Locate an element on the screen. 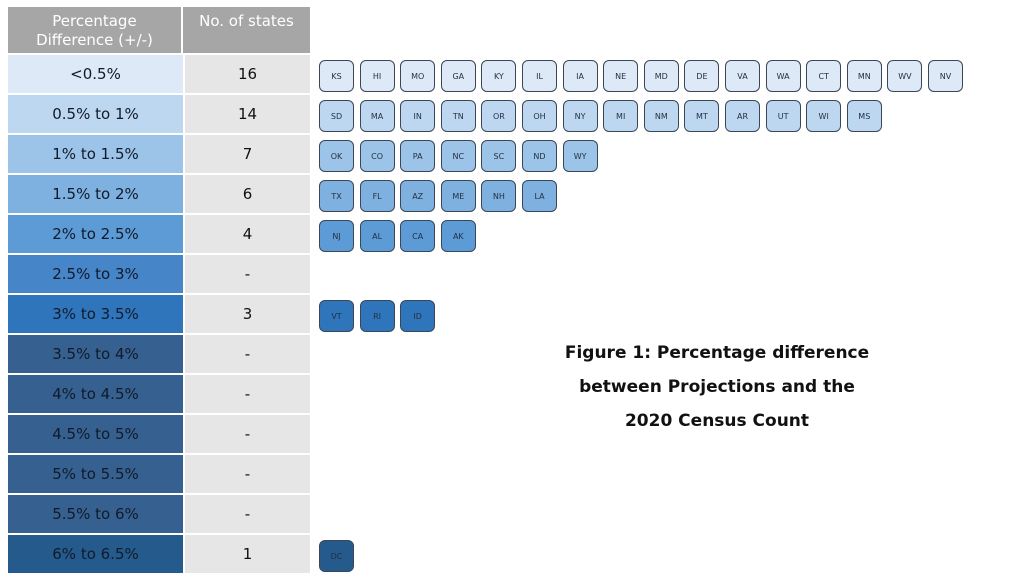 Image resolution: width=1024 pixels, height=580 pixels. state-tile: ND is located at coordinates (539, 156).